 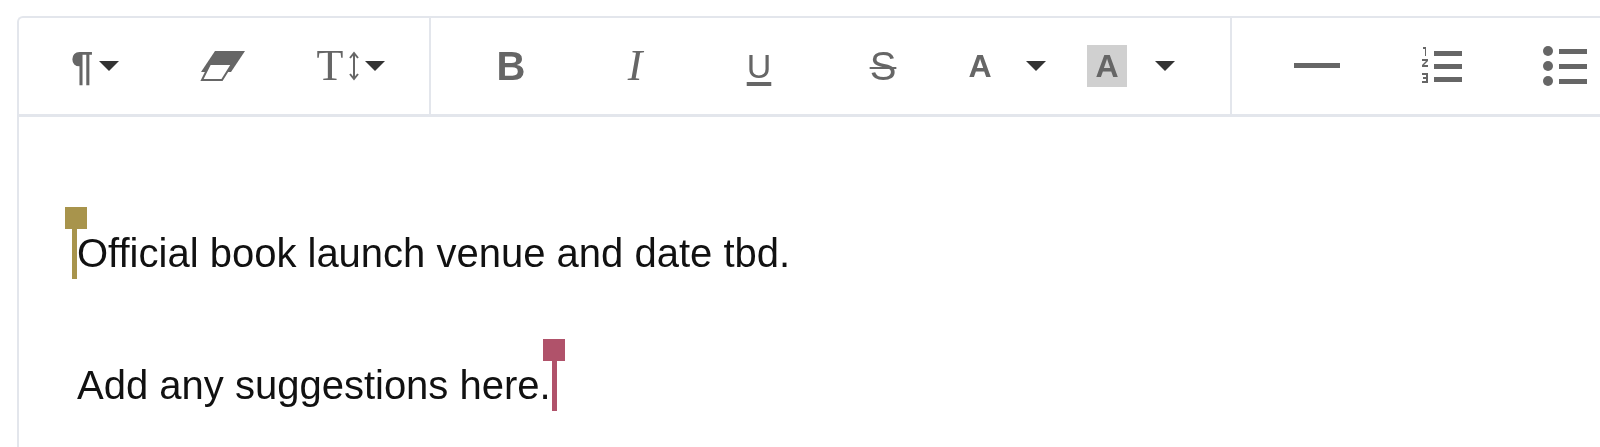 I want to click on text-color-button: A, so click(x=1007, y=66).